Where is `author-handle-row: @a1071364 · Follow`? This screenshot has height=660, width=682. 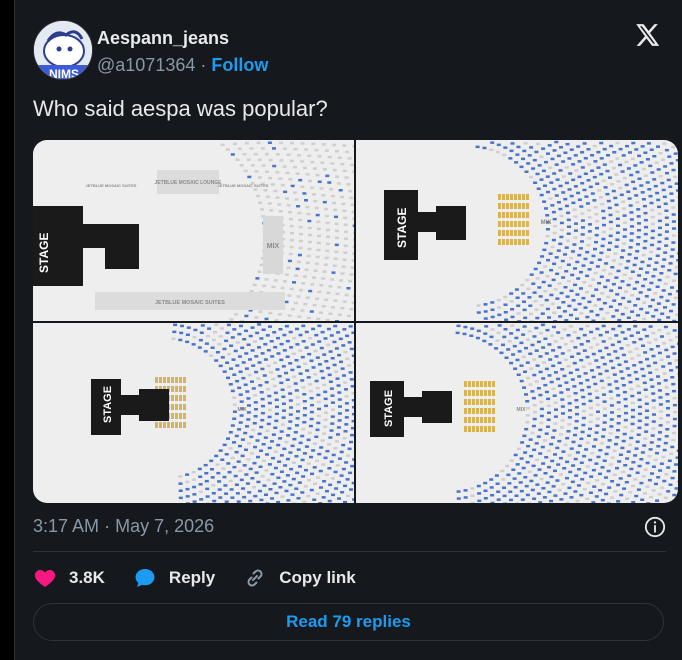
author-handle-row: @a1071364 · Follow is located at coordinates (182, 65).